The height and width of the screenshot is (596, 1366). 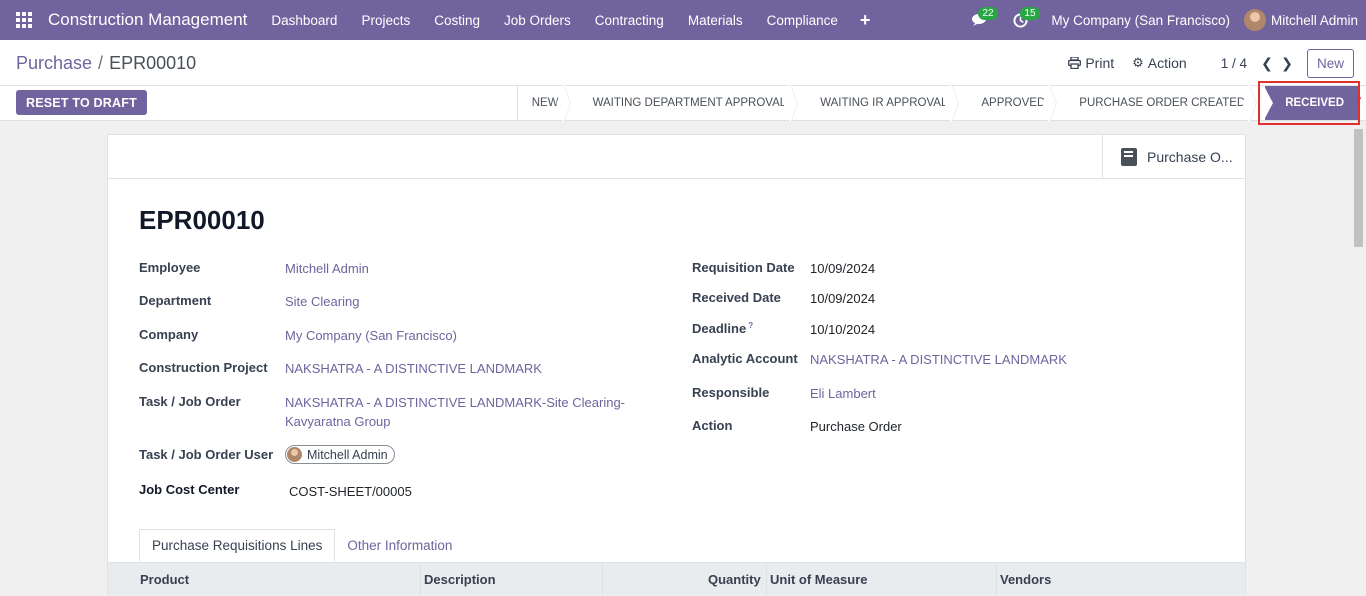 I want to click on stage-waiting-ir-approval: WAITING IR APPROVAL, so click(x=880, y=103).